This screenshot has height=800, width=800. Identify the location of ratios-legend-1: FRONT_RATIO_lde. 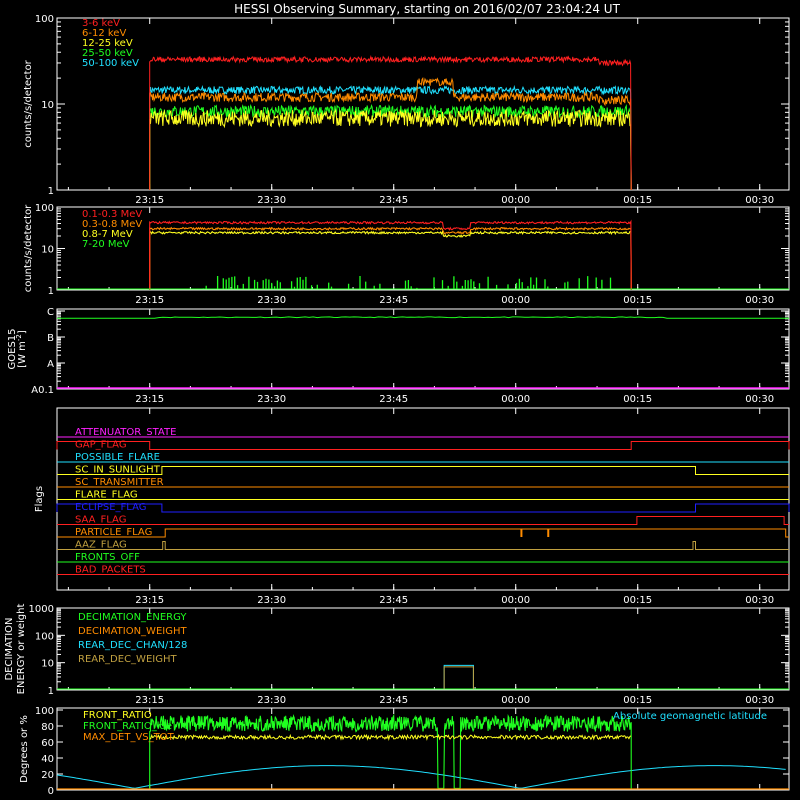
(127, 726).